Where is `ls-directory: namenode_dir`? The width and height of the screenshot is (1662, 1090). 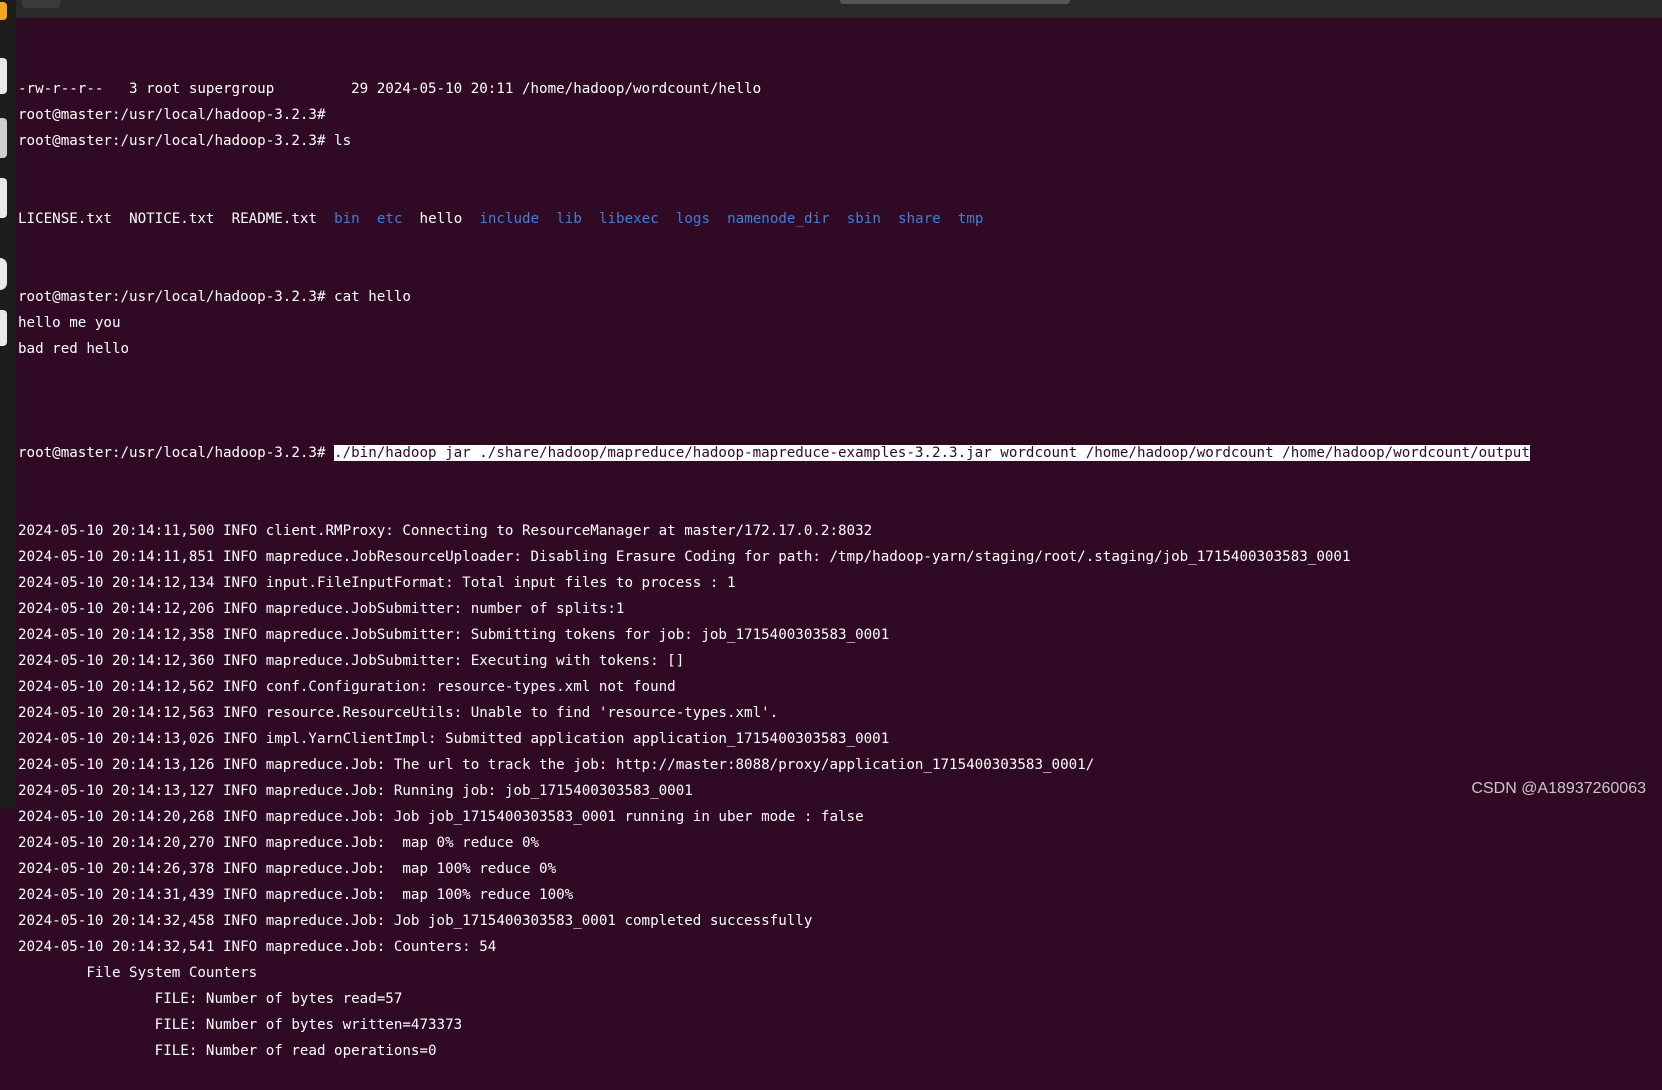
ls-directory: namenode_dir is located at coordinates (778, 219).